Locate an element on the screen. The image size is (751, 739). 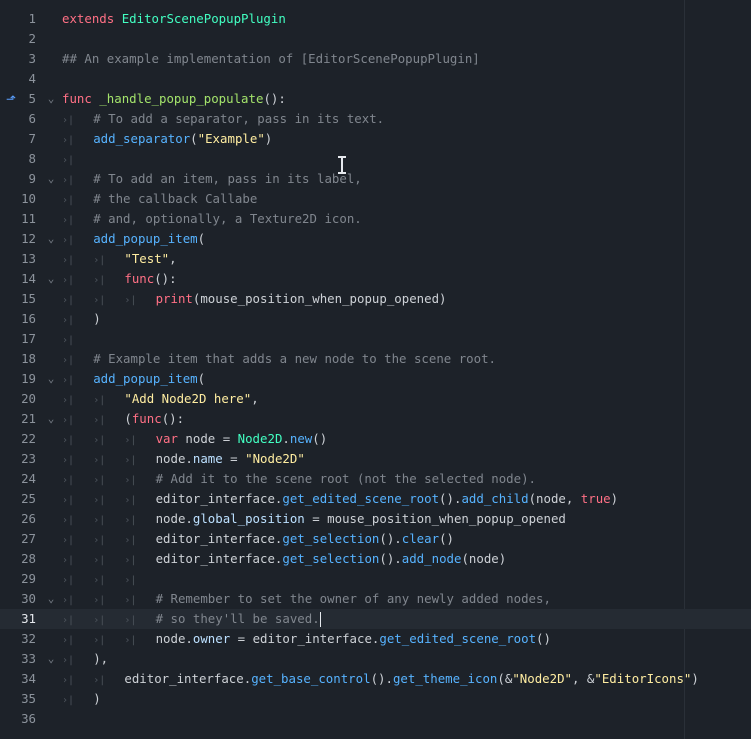
code-token: (): is located at coordinates (274, 98).